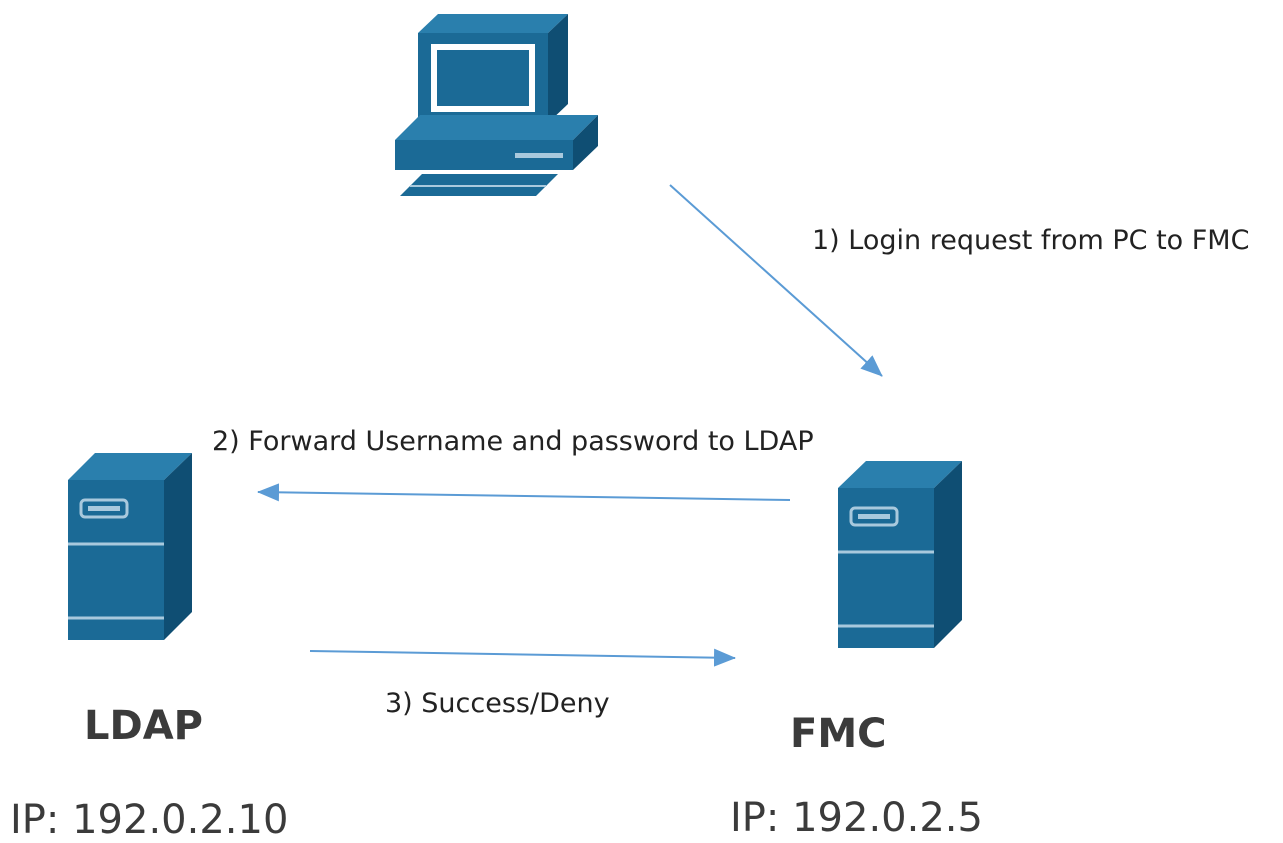 The image size is (1283, 843). Describe the element at coordinates (149, 820) in the screenshot. I see `ldap-ip-label: IP: 192.0.2.10` at that location.